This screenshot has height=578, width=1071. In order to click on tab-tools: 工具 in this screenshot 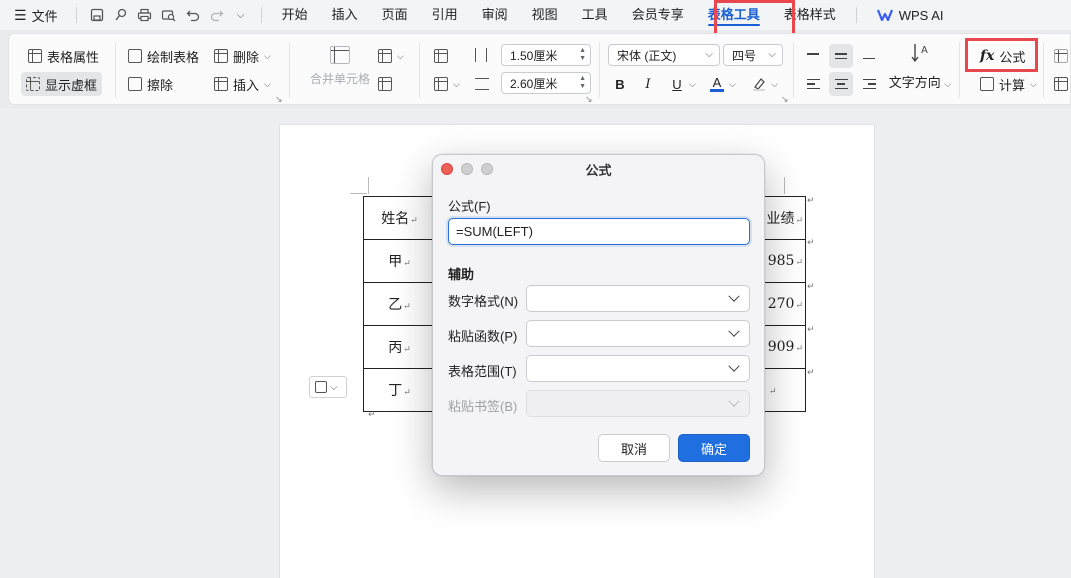, I will do `click(595, 15)`.